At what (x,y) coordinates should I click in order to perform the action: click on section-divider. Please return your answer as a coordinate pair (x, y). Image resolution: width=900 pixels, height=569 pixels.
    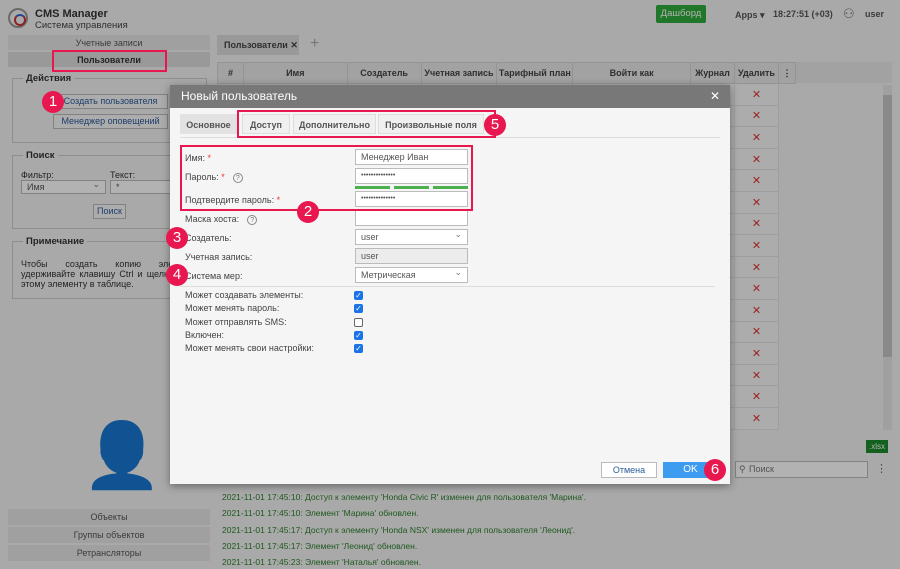
    Looking at the image, I should click on (447, 286).